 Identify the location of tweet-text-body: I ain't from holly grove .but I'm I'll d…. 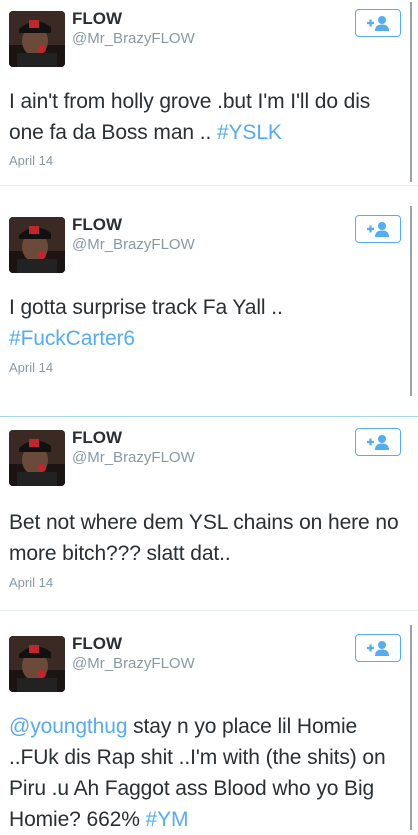
(190, 117).